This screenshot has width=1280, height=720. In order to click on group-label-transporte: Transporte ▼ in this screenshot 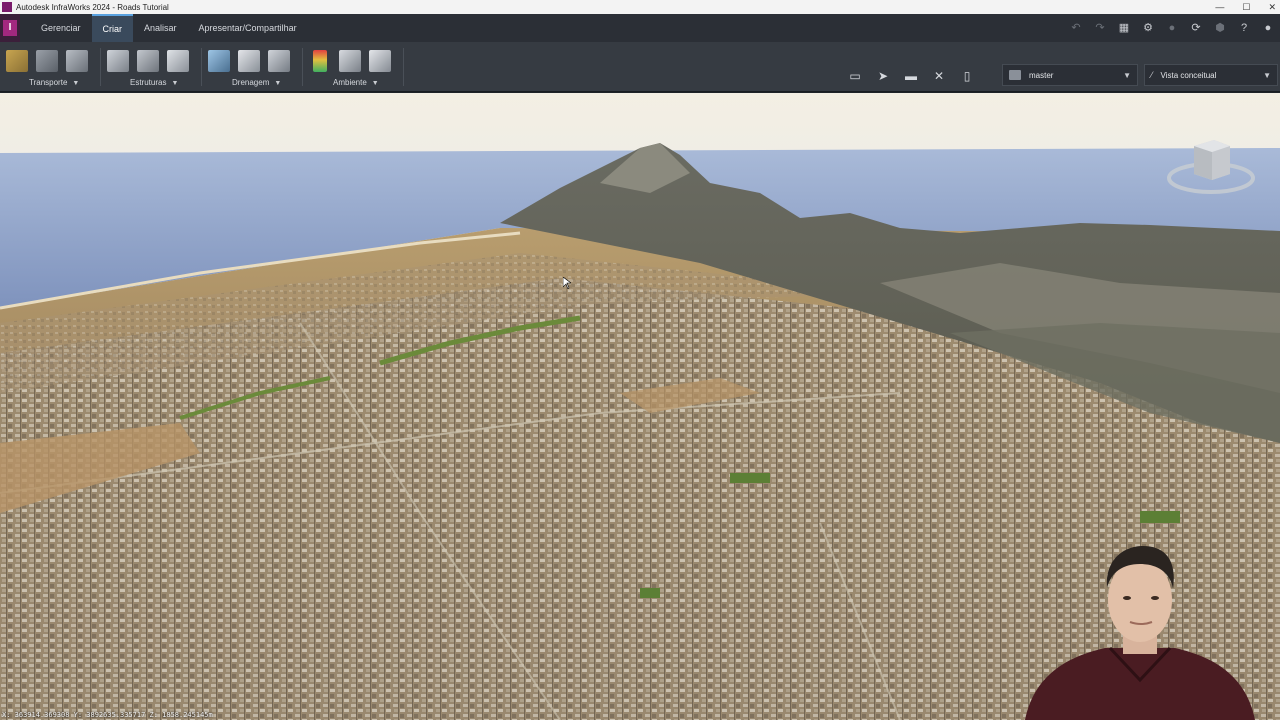, I will do `click(54, 82)`.